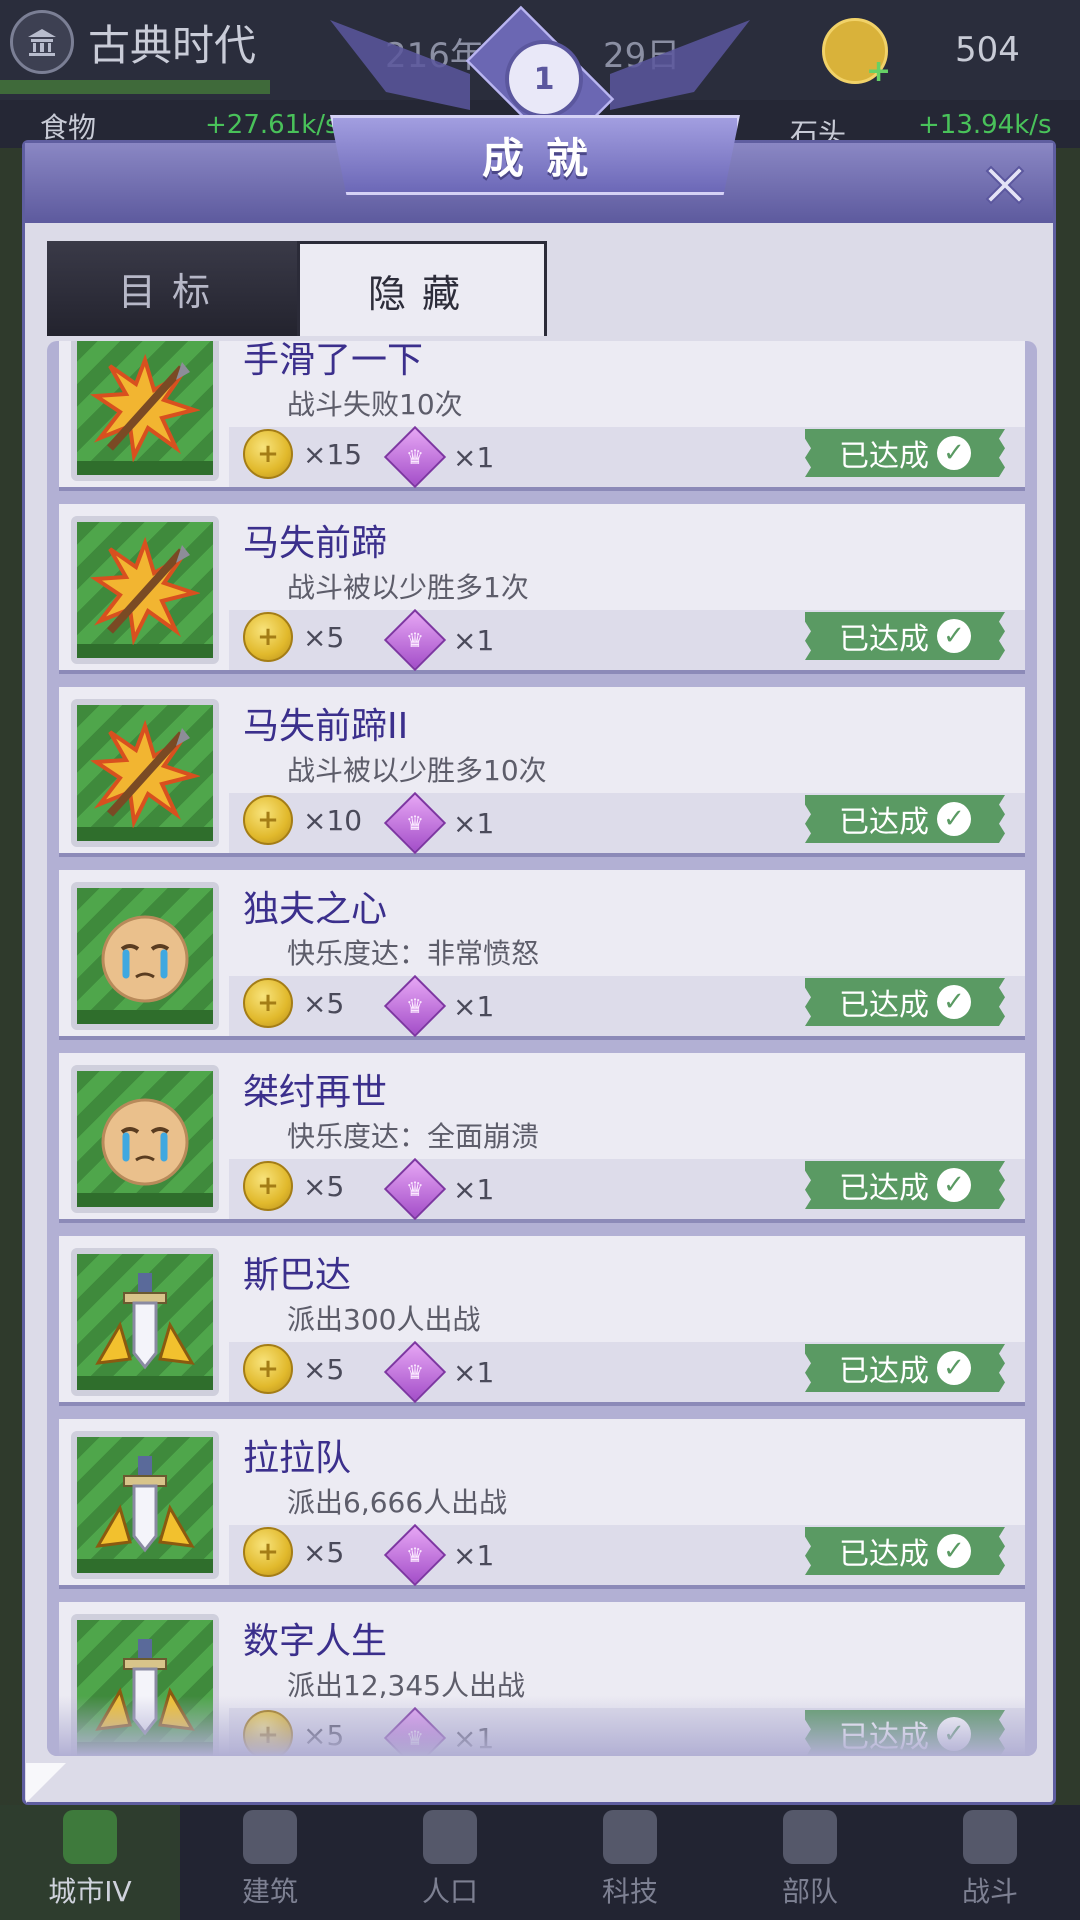  I want to click on achievement-row: 马失前蹄 战斗被以少胜多1次 + ×5 ♛ ×1 已达成 ✓, so click(542, 589).